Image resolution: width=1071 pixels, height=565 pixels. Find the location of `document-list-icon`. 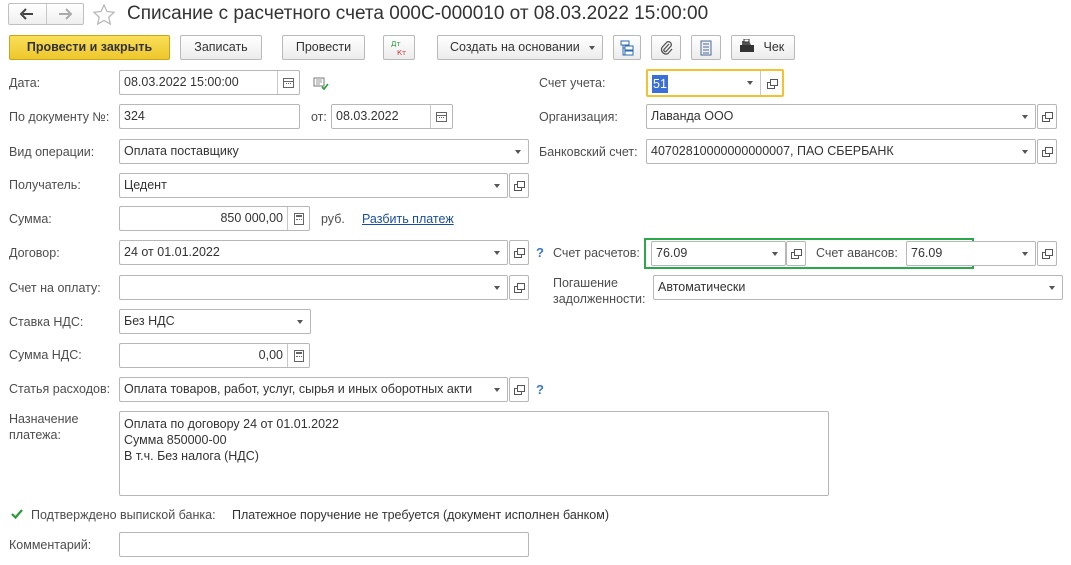

document-list-icon is located at coordinates (706, 48).